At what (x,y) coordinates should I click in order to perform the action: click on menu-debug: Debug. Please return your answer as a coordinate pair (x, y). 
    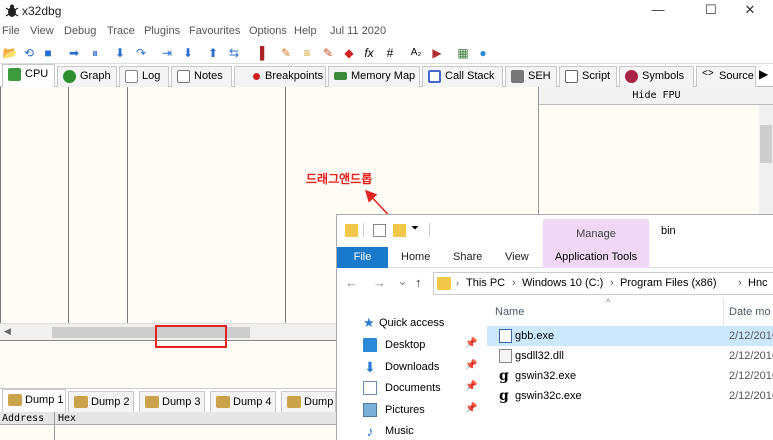
    Looking at the image, I should click on (80, 31).